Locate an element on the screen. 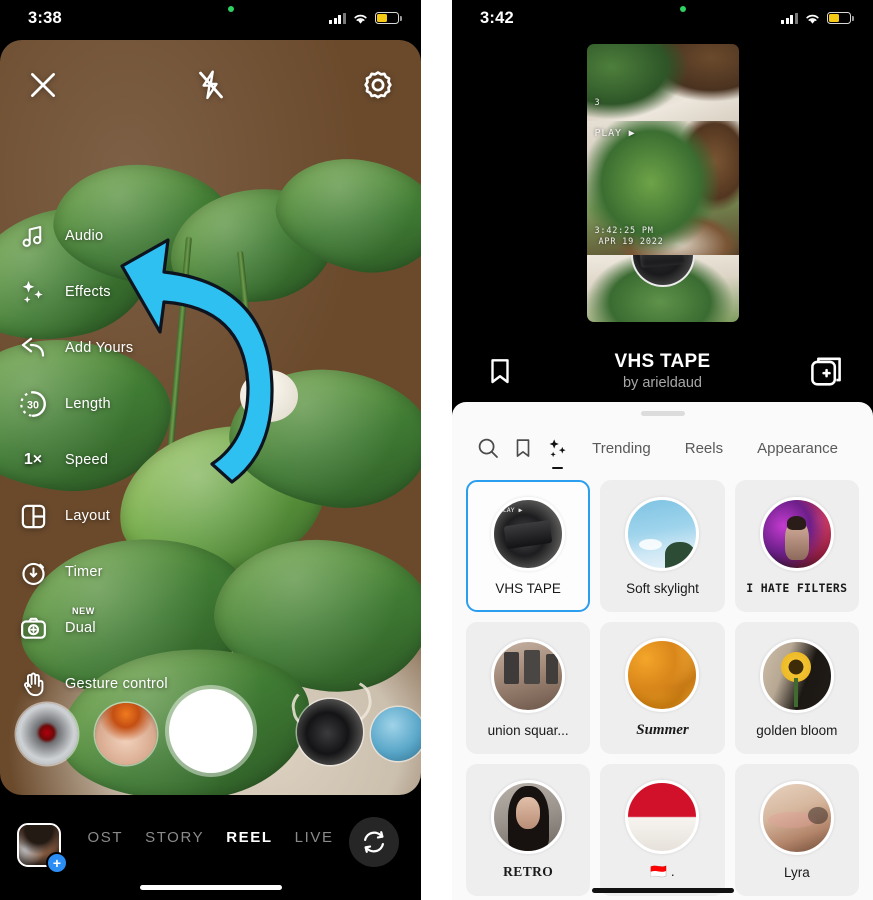 Image resolution: width=873 pixels, height=900 pixels. tool-label: Audio is located at coordinates (84, 236).